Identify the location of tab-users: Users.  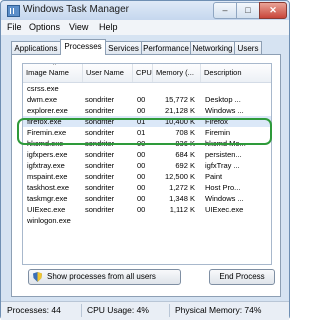
(248, 47).